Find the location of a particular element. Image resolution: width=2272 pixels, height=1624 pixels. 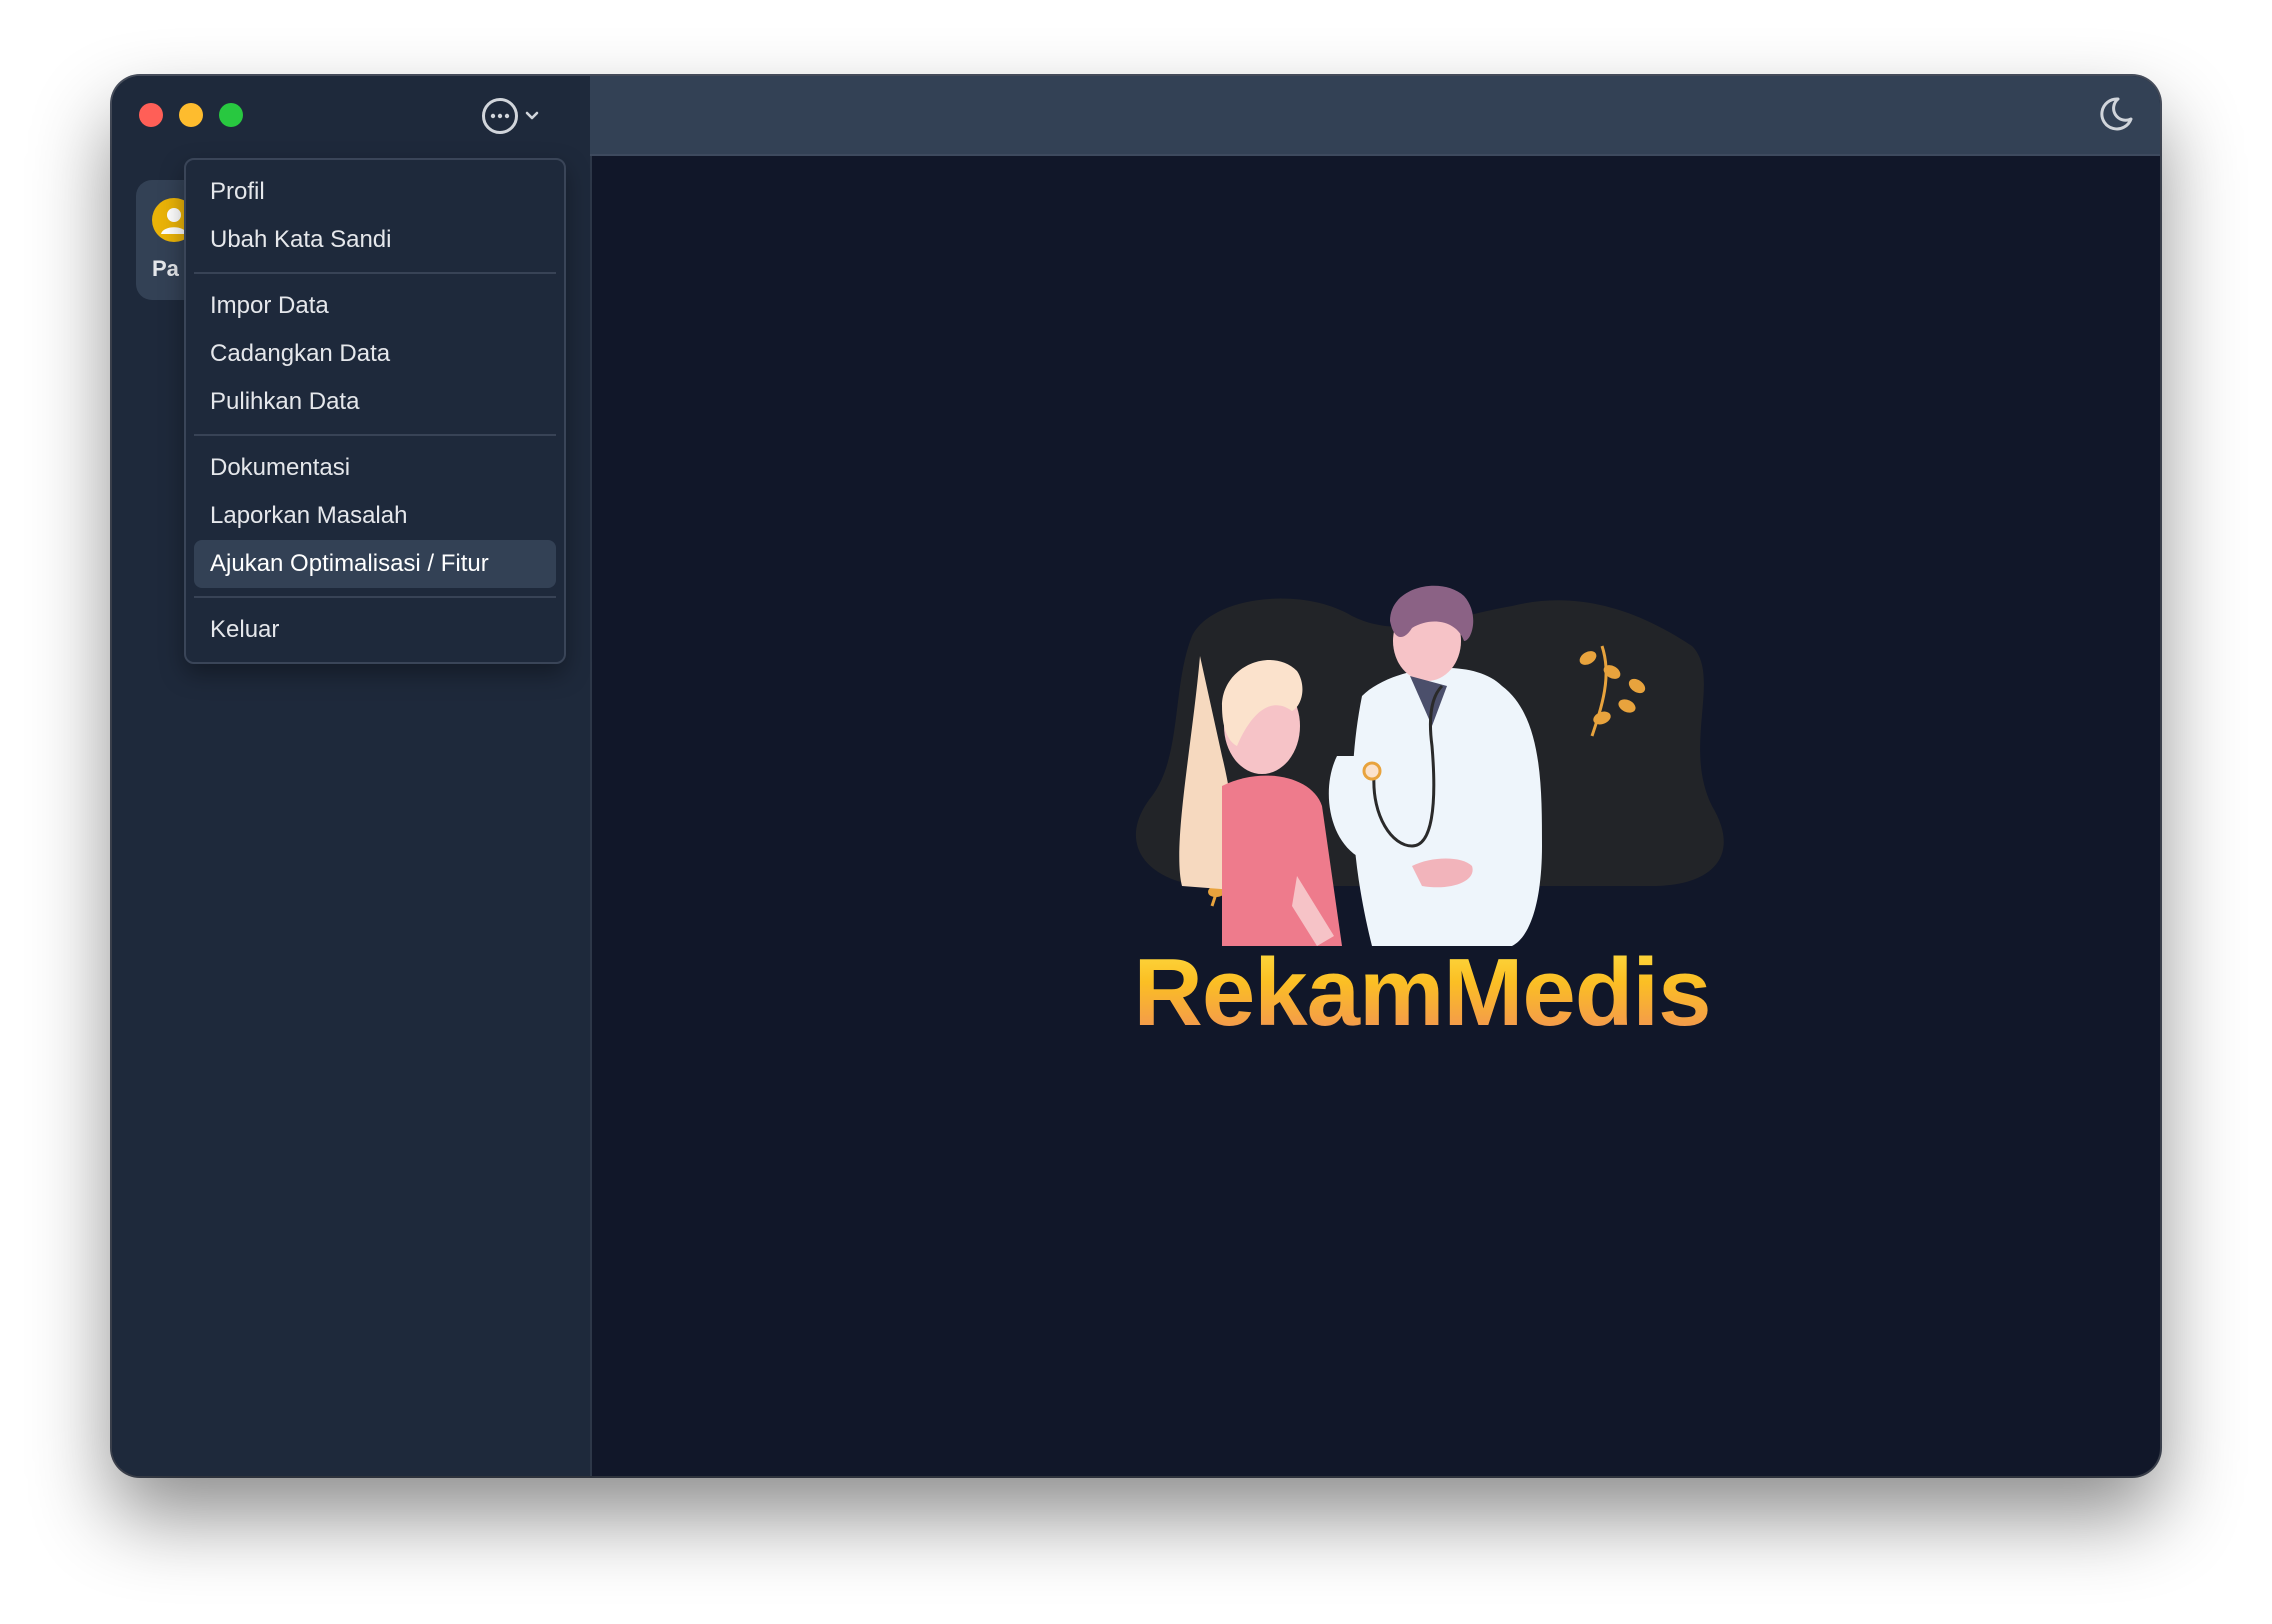

menu-item-profil: Profil is located at coordinates (375, 192).